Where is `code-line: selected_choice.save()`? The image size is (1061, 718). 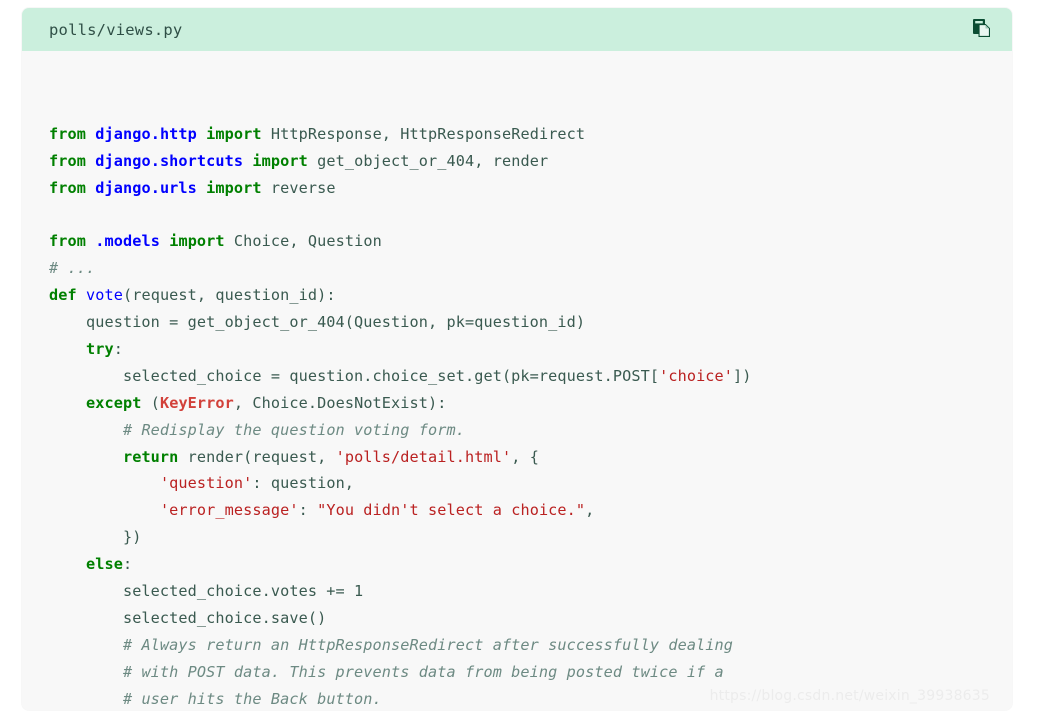
code-line: selected_choice.save() is located at coordinates (530, 618).